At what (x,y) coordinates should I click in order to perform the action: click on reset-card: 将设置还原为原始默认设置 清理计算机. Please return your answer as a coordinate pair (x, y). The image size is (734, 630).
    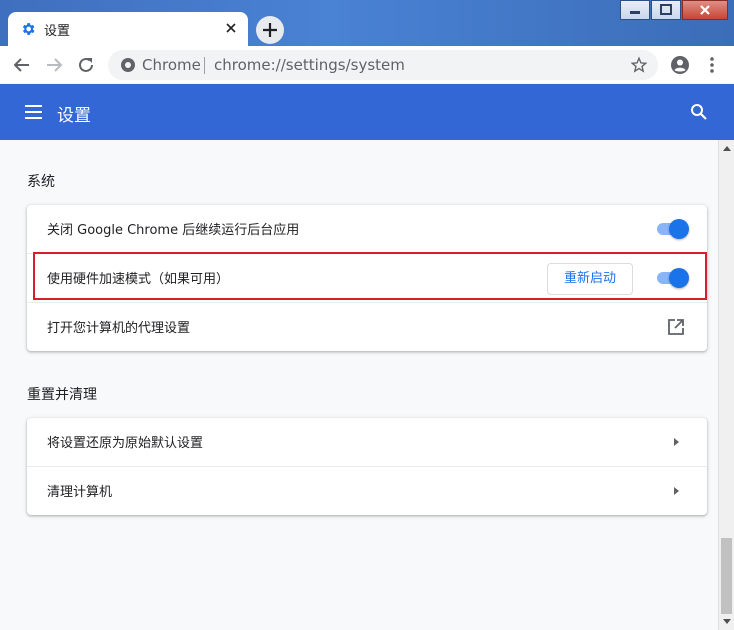
    Looking at the image, I should click on (367, 466).